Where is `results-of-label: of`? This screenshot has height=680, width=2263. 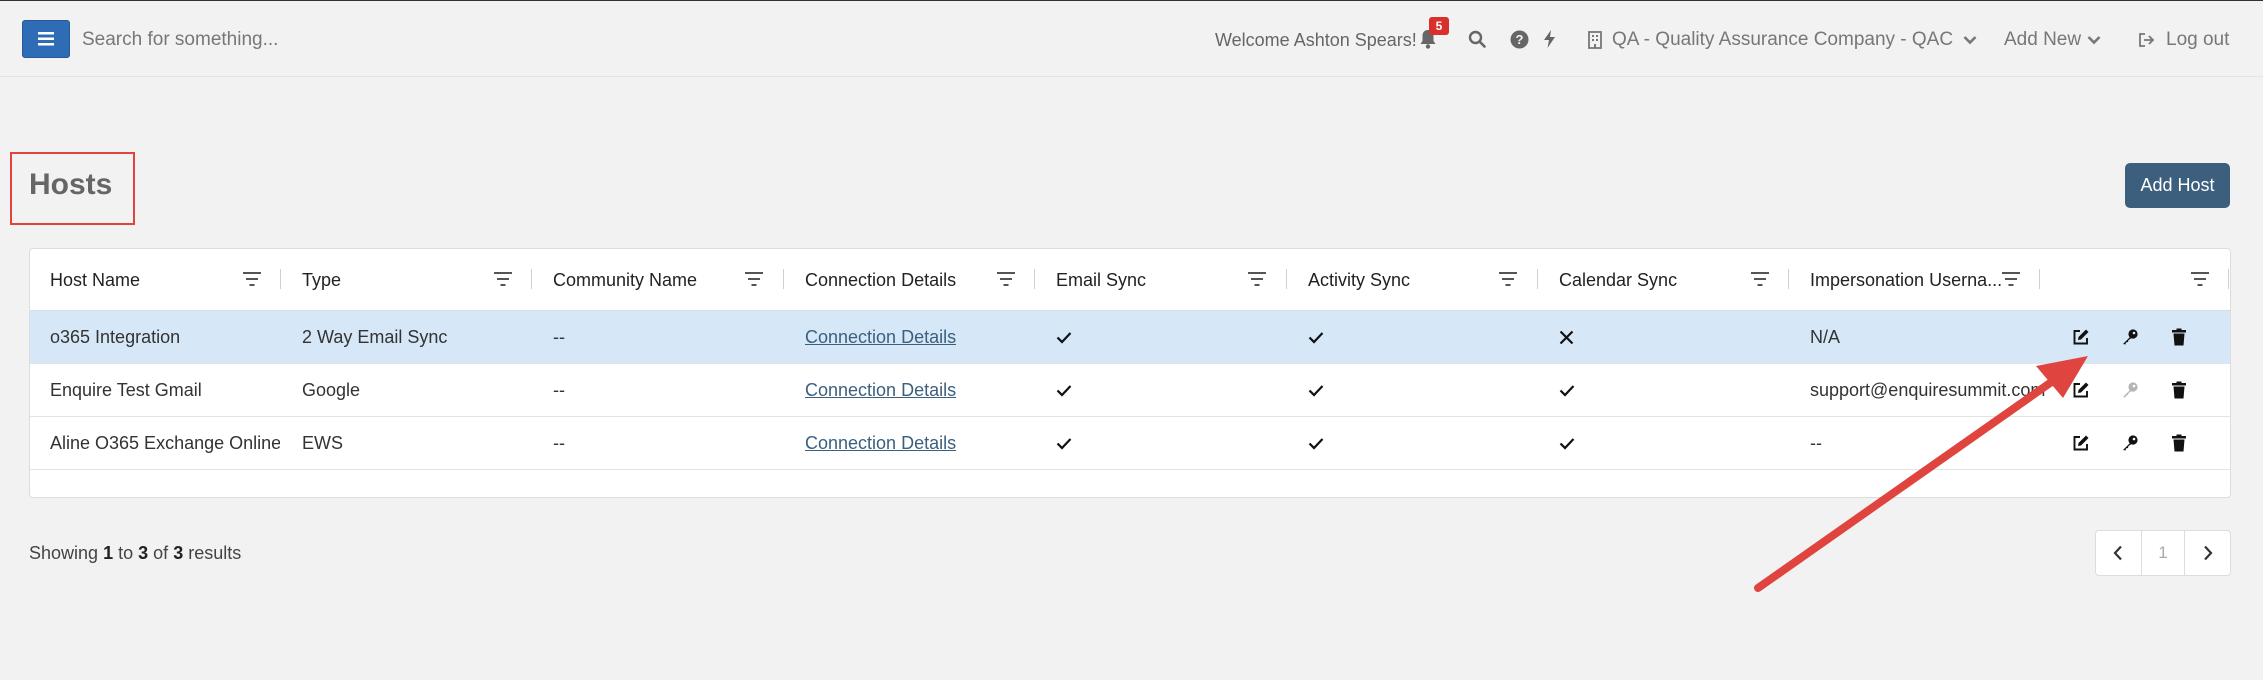 results-of-label: of is located at coordinates (161, 553).